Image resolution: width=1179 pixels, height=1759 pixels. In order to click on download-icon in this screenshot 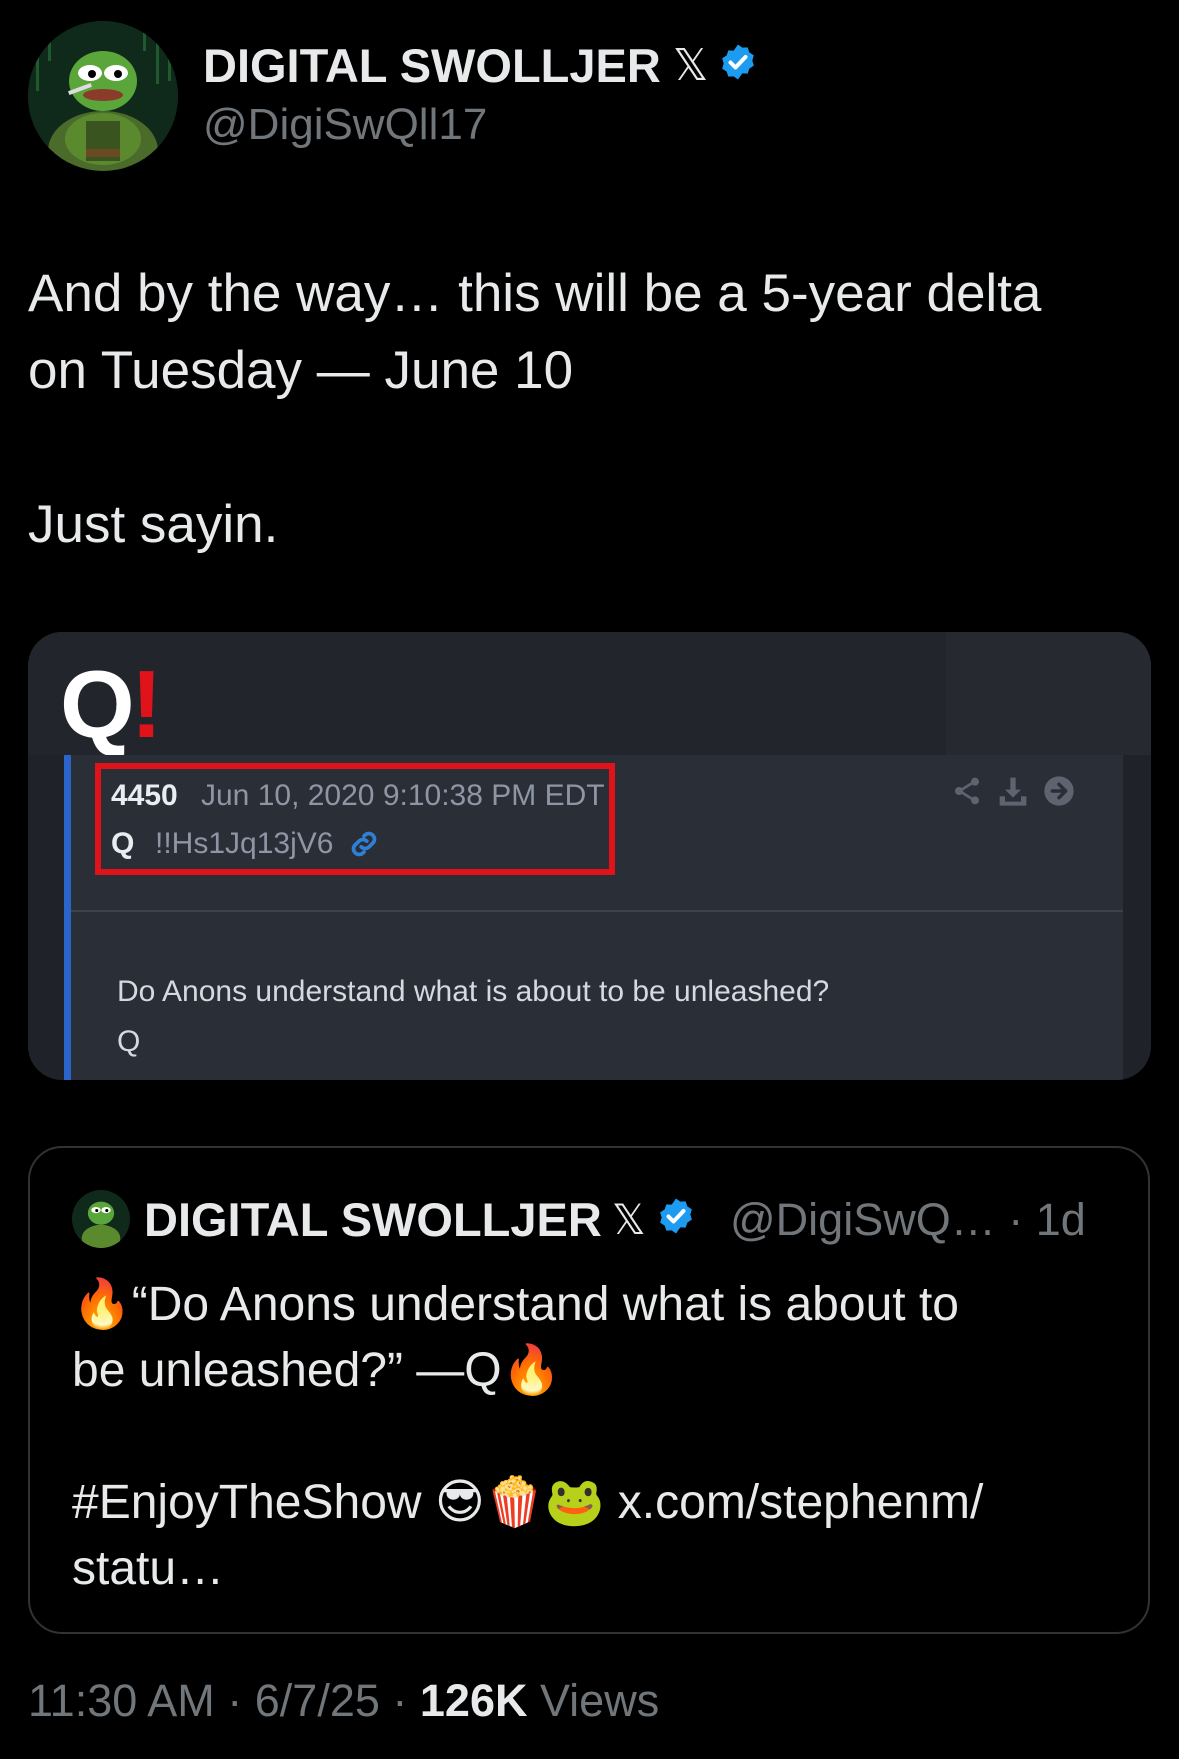, I will do `click(1013, 793)`.